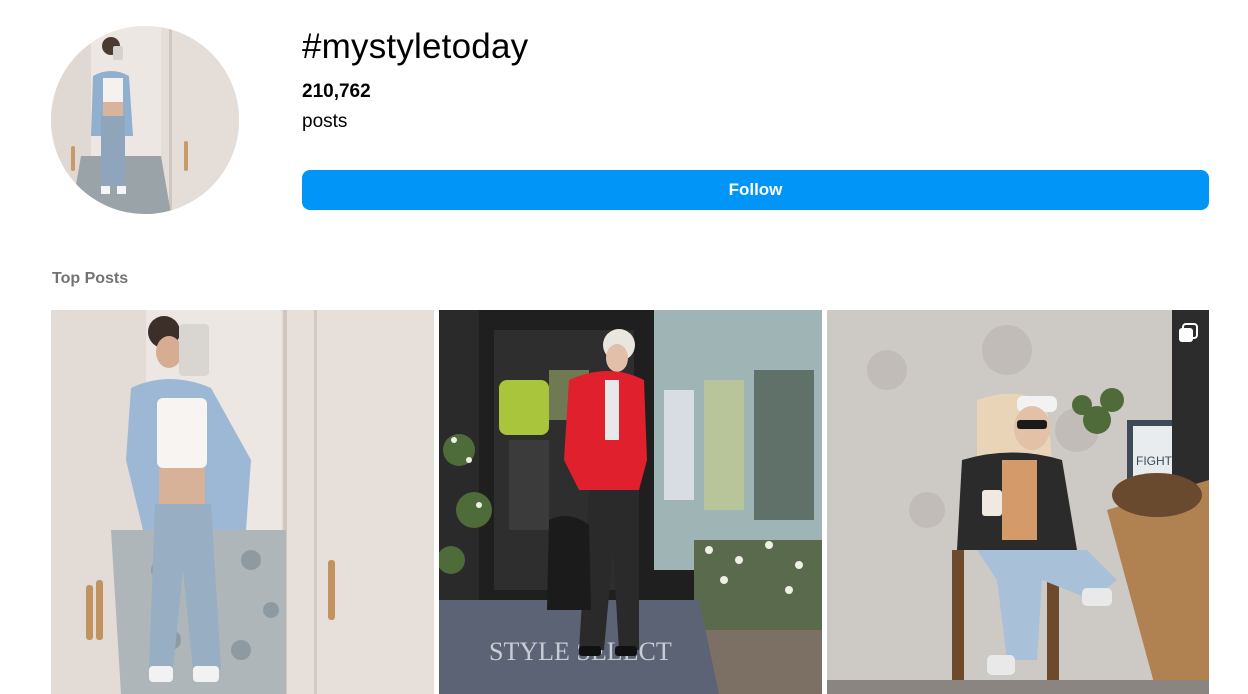  I want to click on top-posts-label: Top Posts, so click(90, 278).